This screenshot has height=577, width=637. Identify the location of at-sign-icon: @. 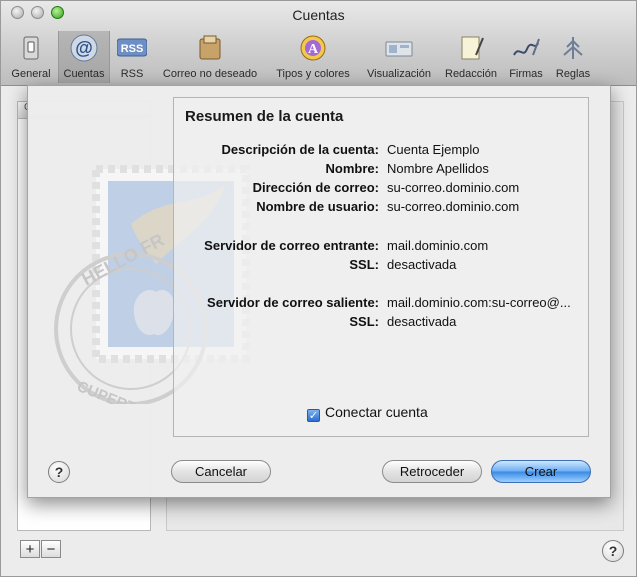
(84, 48).